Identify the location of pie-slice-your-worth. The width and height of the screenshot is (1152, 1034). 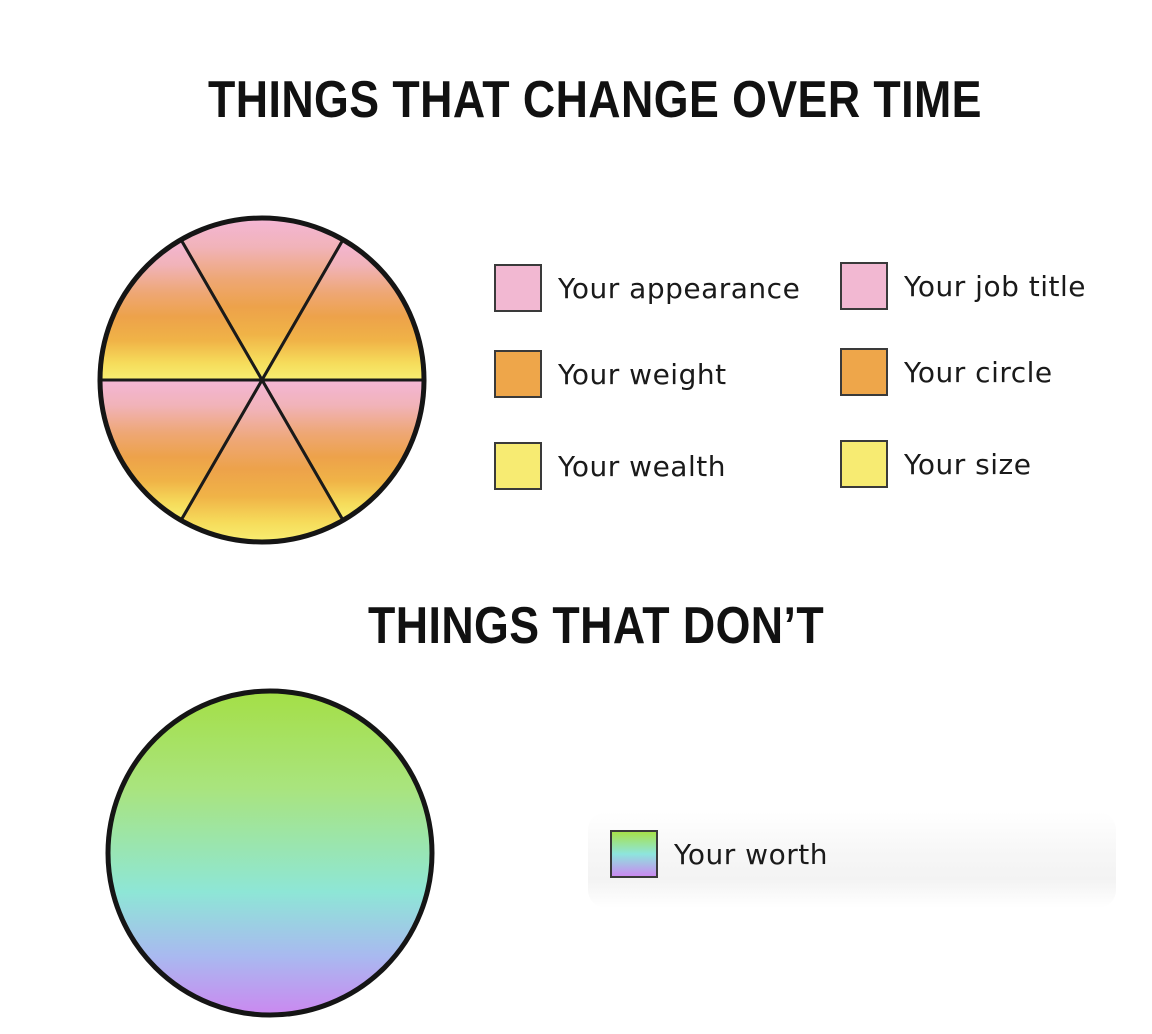
(270, 853).